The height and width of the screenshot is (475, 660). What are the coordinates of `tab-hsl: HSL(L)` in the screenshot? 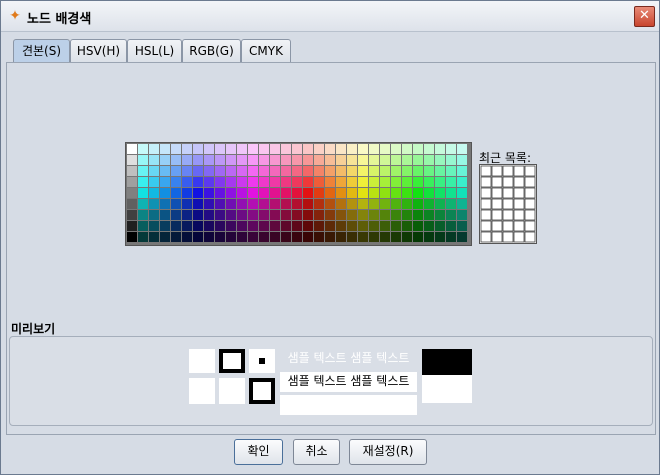 It's located at (154, 50).